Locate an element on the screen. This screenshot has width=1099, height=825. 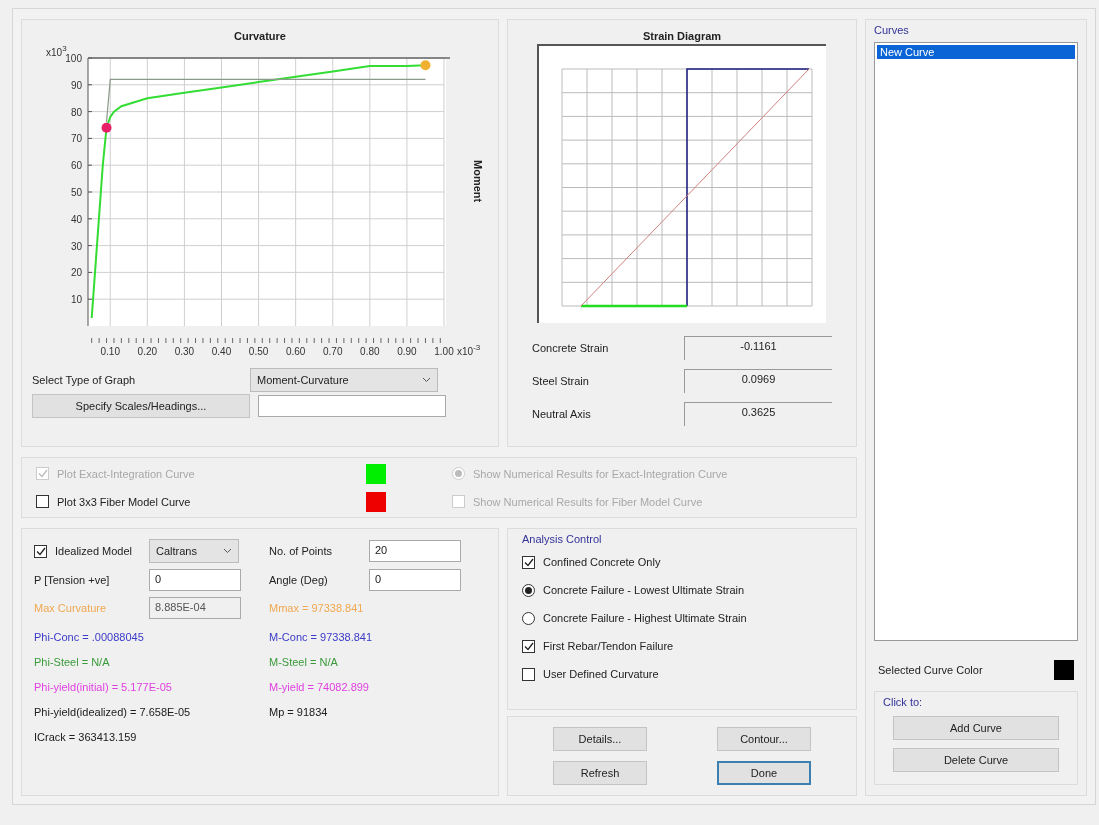
x-tick-label: 0.70 is located at coordinates (333, 351).